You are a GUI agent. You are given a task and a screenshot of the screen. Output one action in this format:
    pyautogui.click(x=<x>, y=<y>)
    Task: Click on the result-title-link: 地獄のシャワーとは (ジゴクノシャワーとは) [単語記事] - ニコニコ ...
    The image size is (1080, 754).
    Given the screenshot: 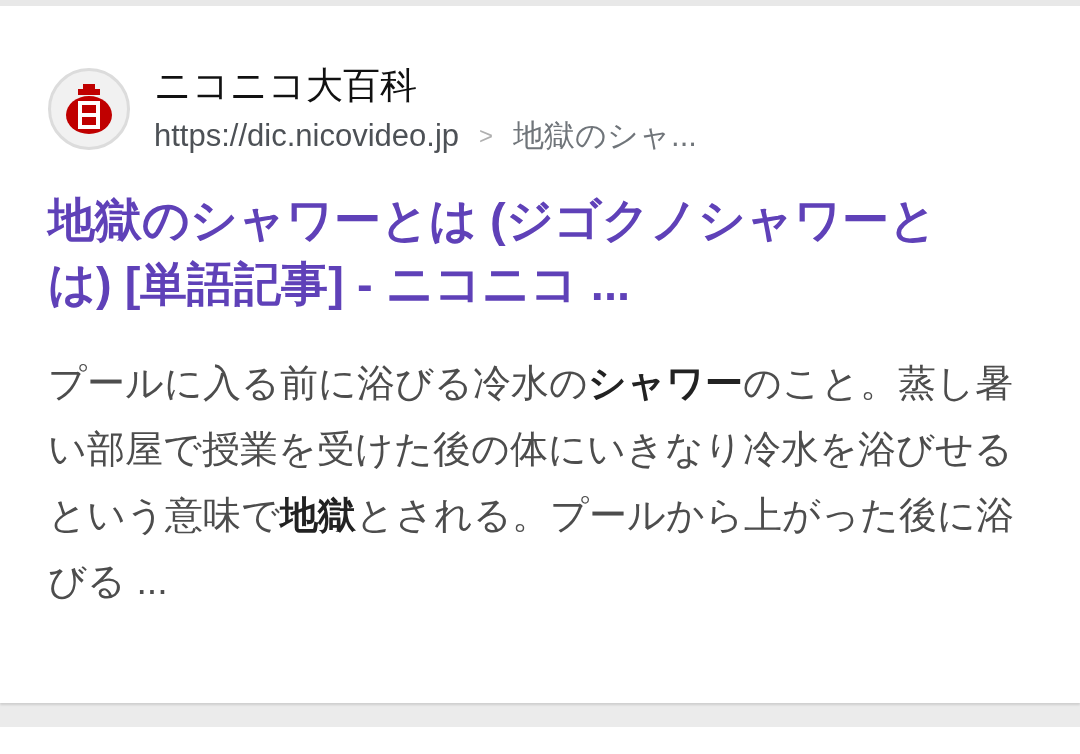 What is the action you would take?
    pyautogui.click(x=520, y=252)
    